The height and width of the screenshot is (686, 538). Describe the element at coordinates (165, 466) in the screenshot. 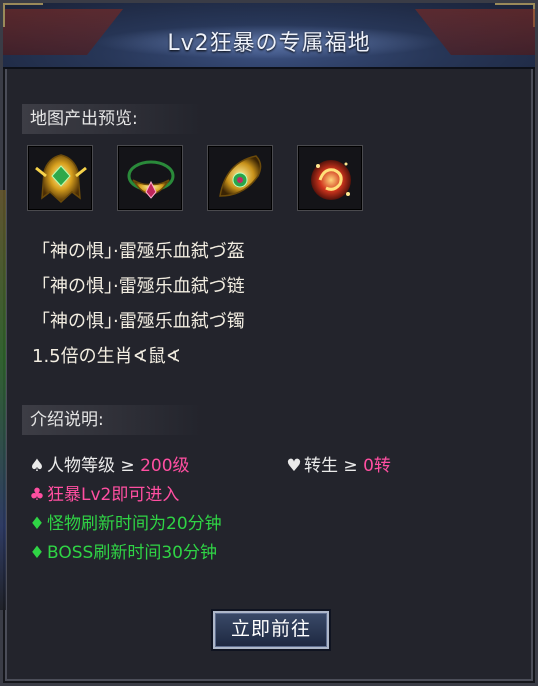

I see `level-requirement-value: 200级` at that location.